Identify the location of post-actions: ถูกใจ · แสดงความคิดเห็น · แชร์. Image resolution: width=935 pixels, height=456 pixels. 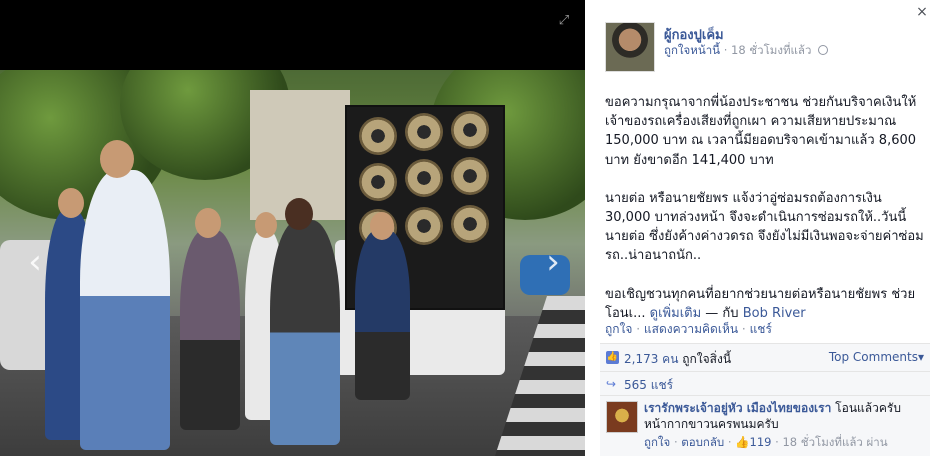
(688, 329).